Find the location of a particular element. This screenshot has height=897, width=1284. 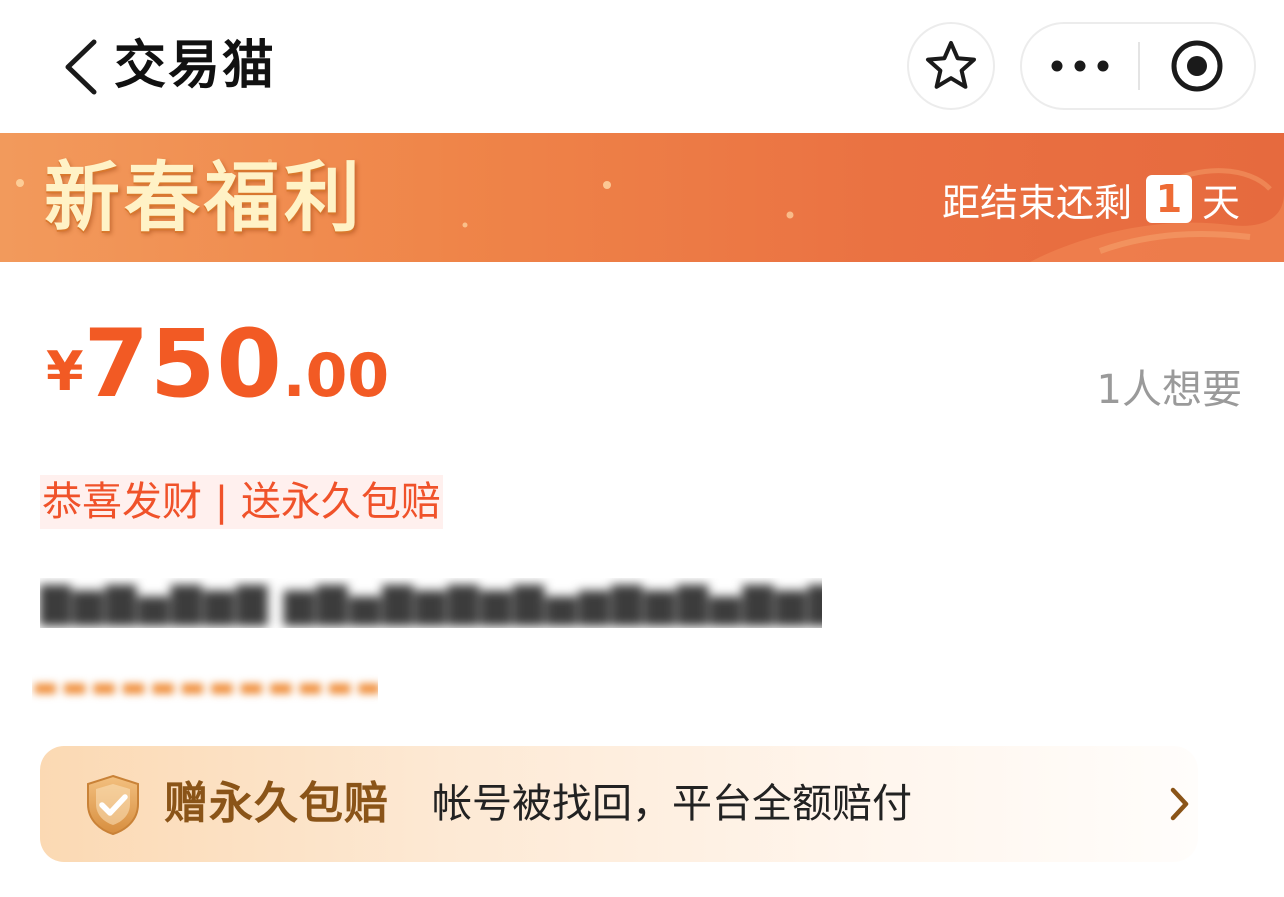

more-dots-icon is located at coordinates (1080, 66).